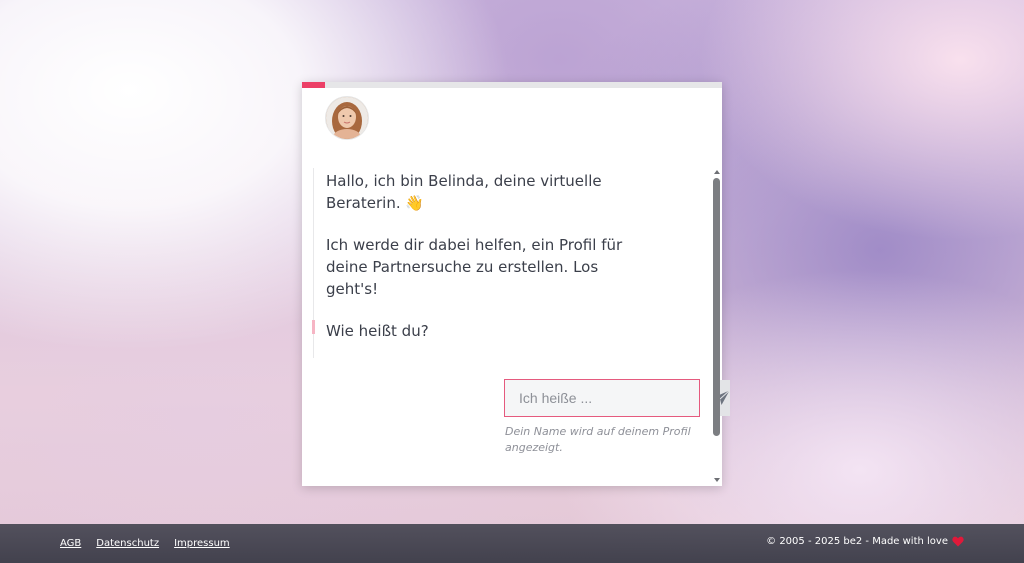 The width and height of the screenshot is (1024, 563). I want to click on heart-icon, so click(958, 541).